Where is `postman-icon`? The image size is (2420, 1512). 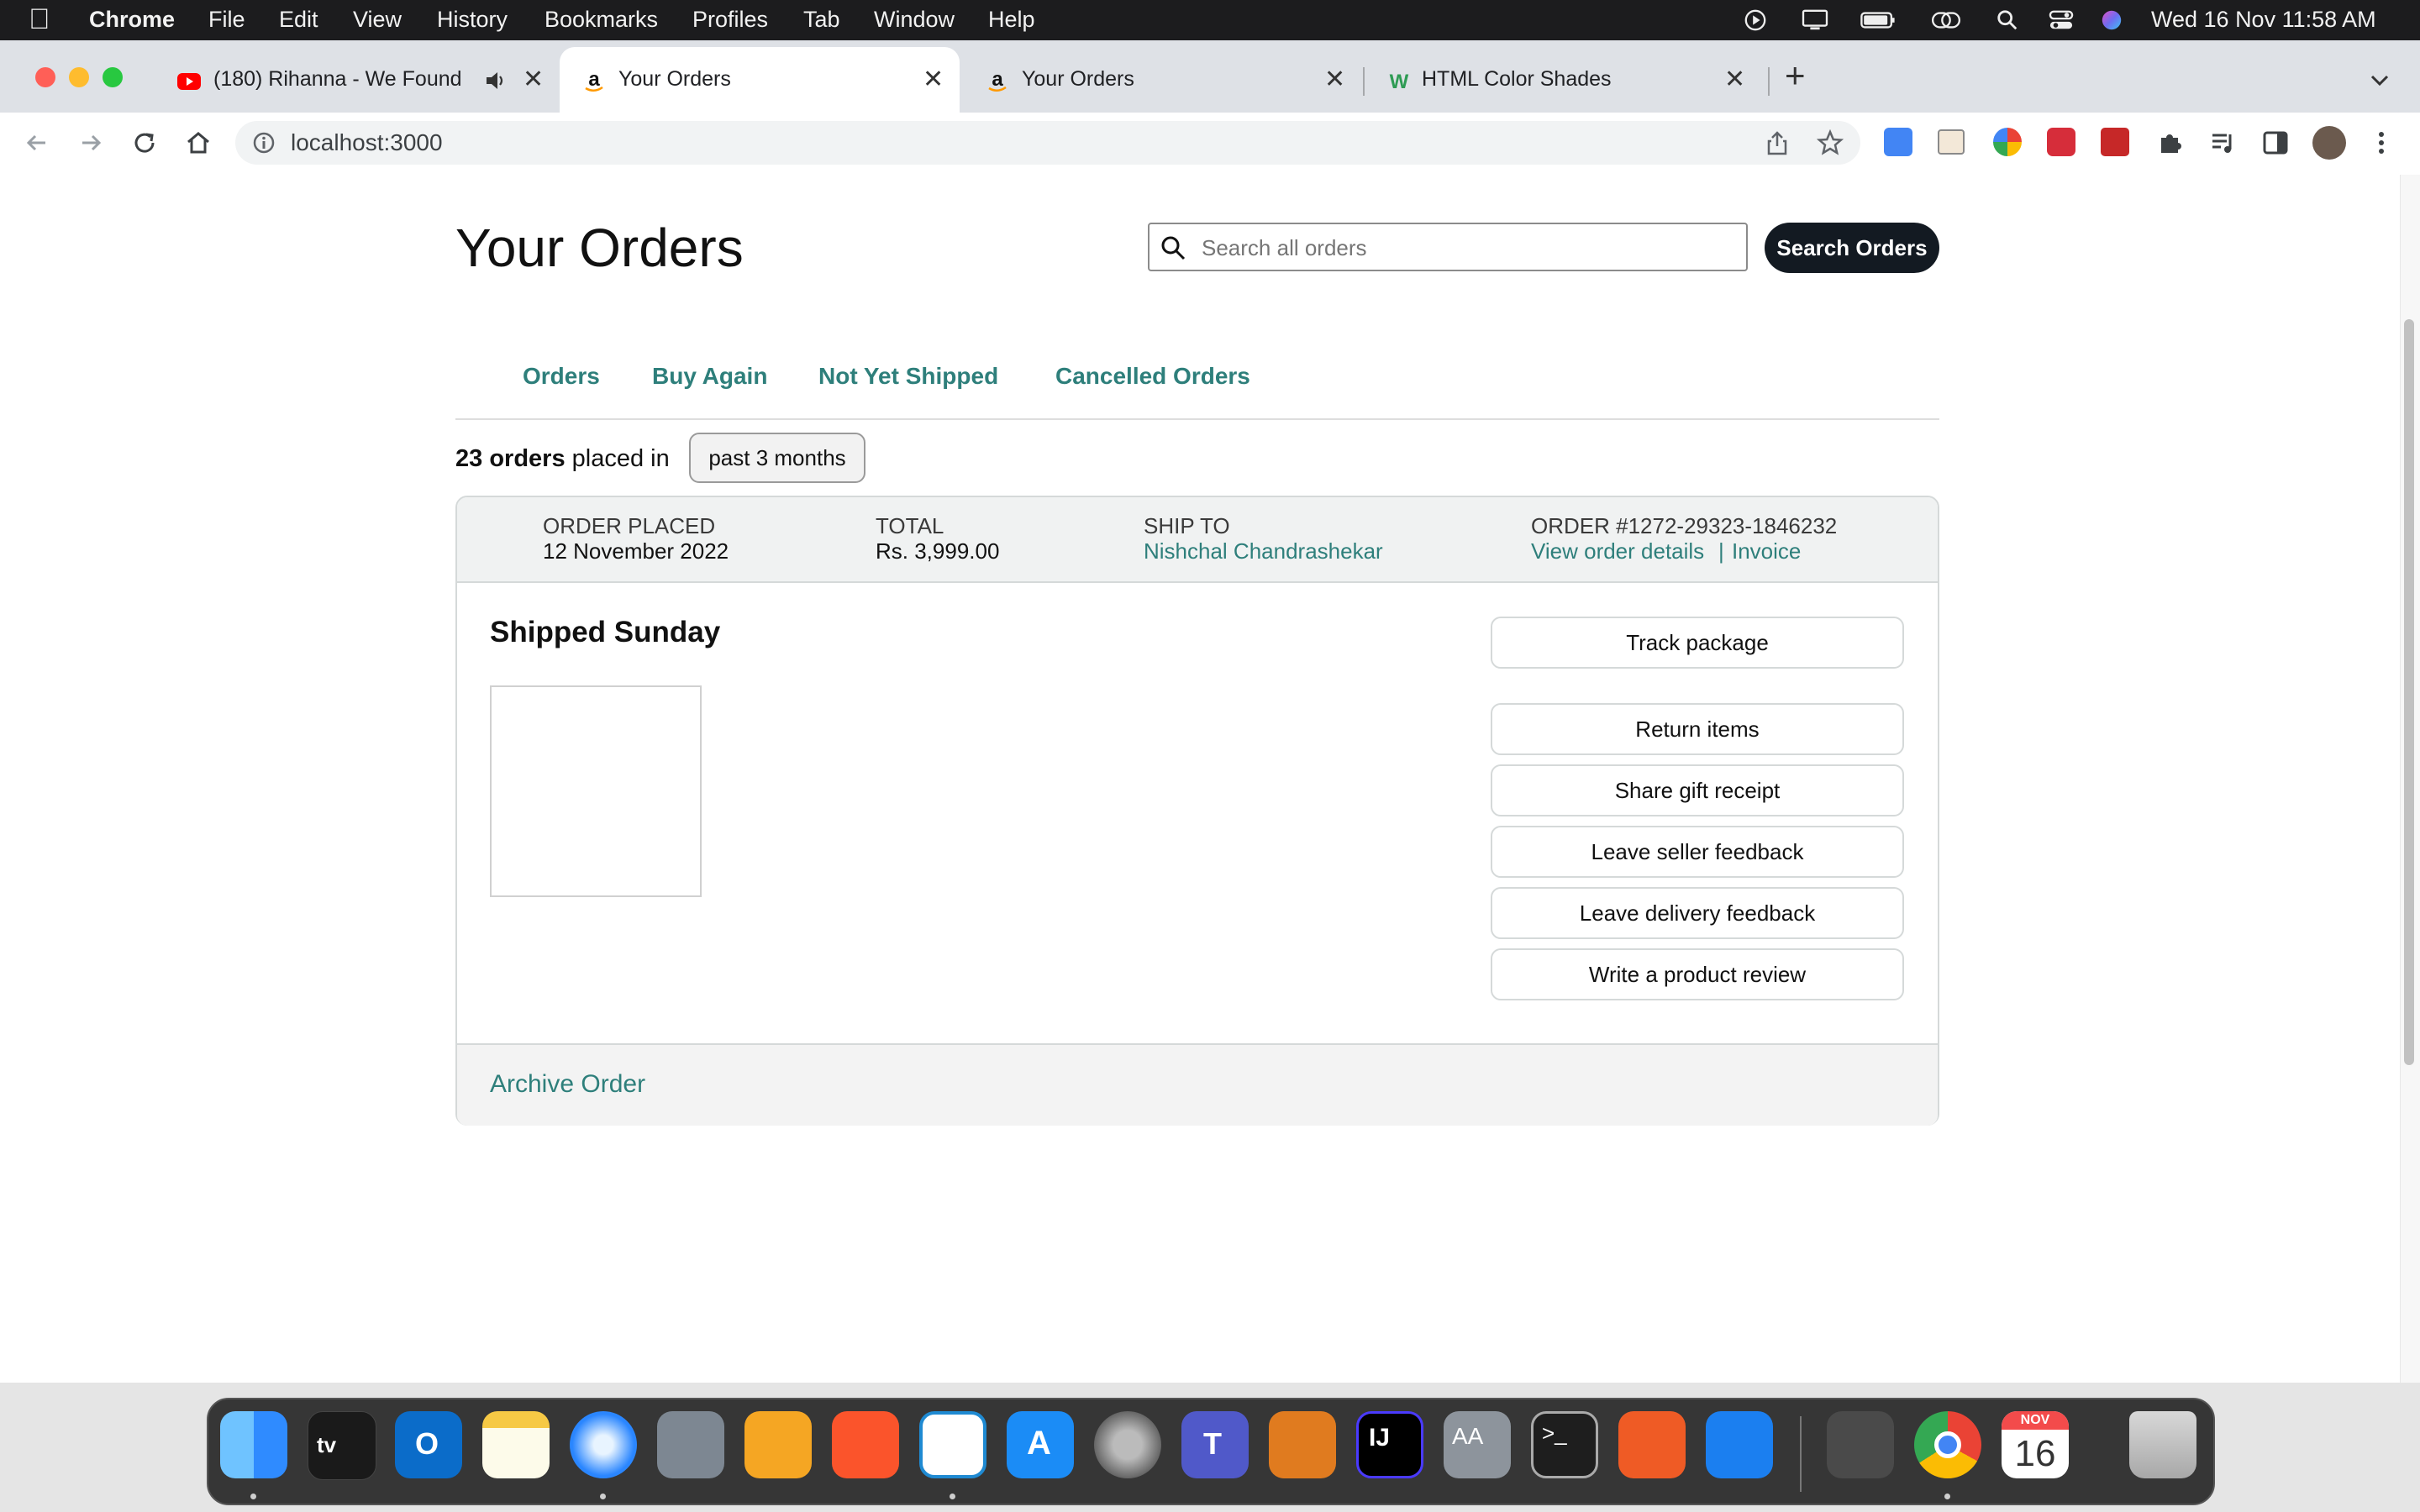 postman-icon is located at coordinates (1652, 1444).